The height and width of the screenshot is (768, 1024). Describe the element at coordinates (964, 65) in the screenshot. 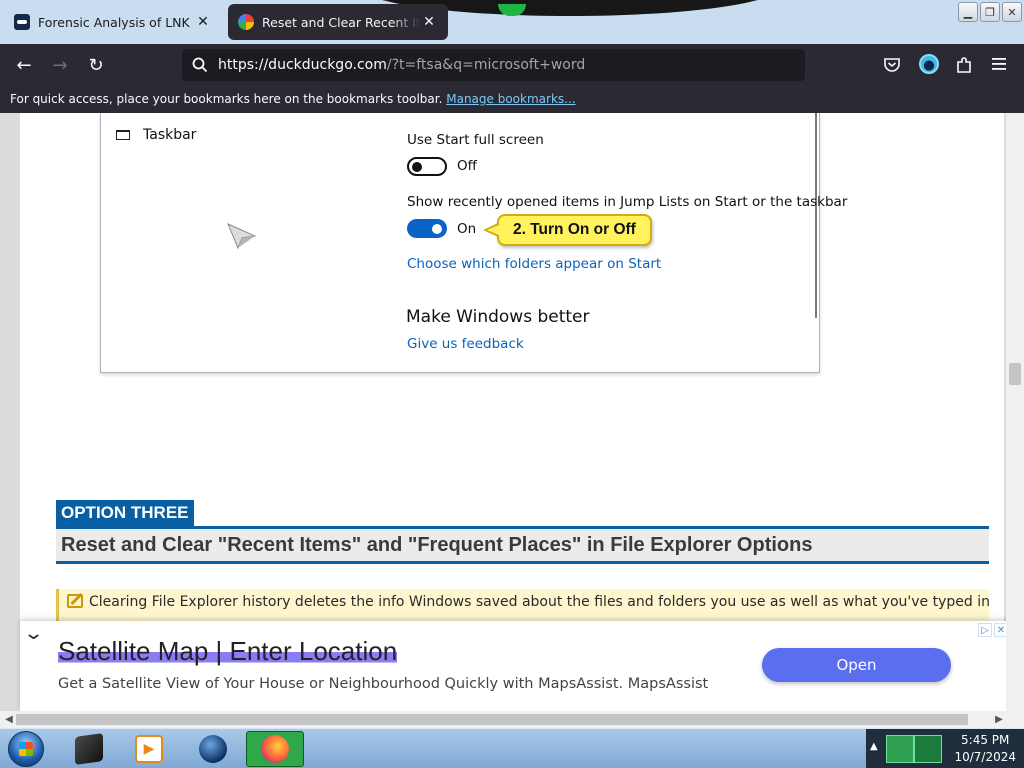

I see `extensions-icon` at that location.